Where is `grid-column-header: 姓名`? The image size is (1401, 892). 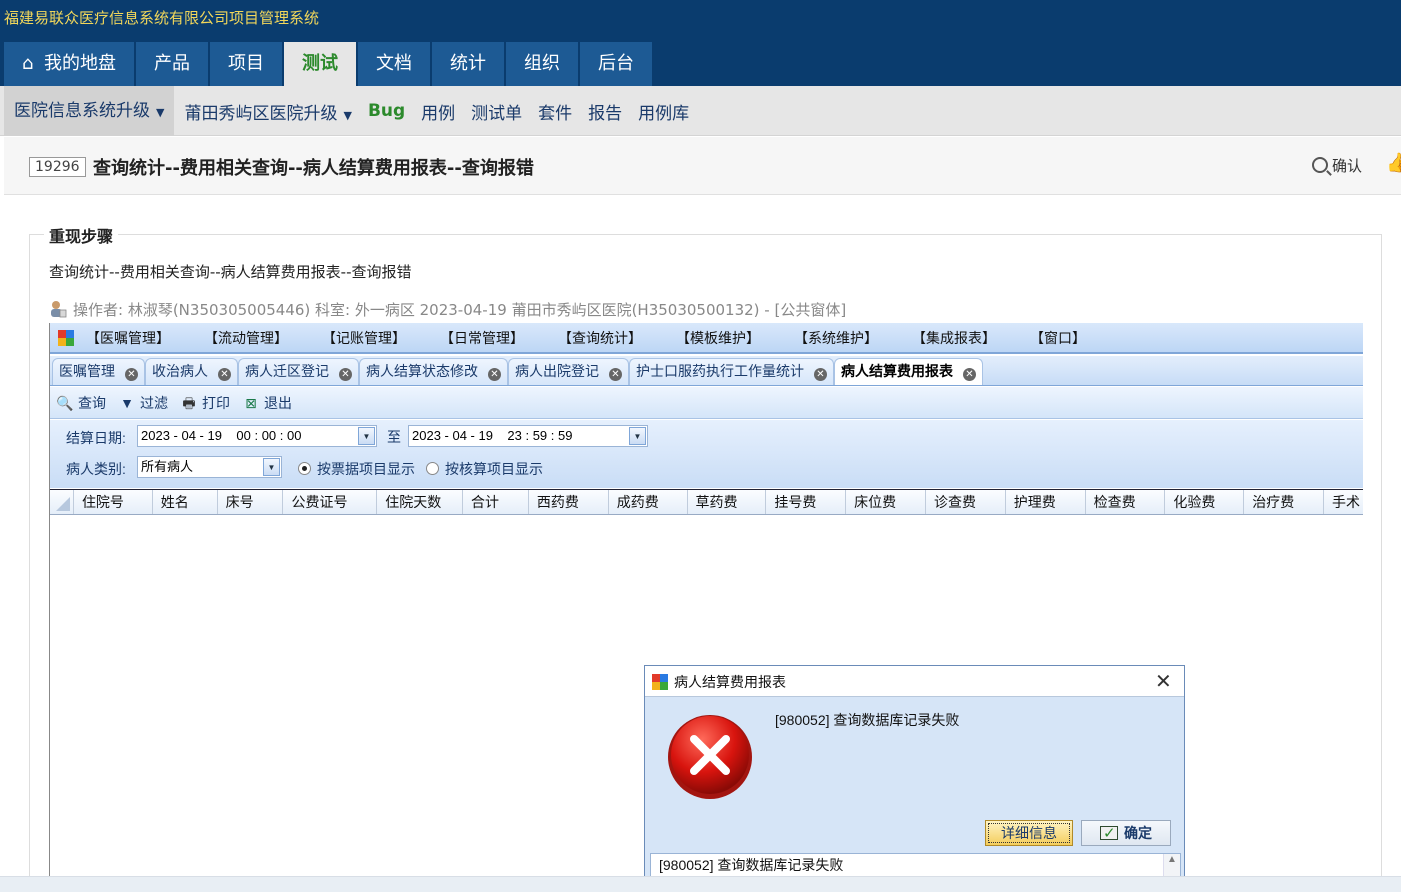
grid-column-header: 姓名 is located at coordinates (185, 502).